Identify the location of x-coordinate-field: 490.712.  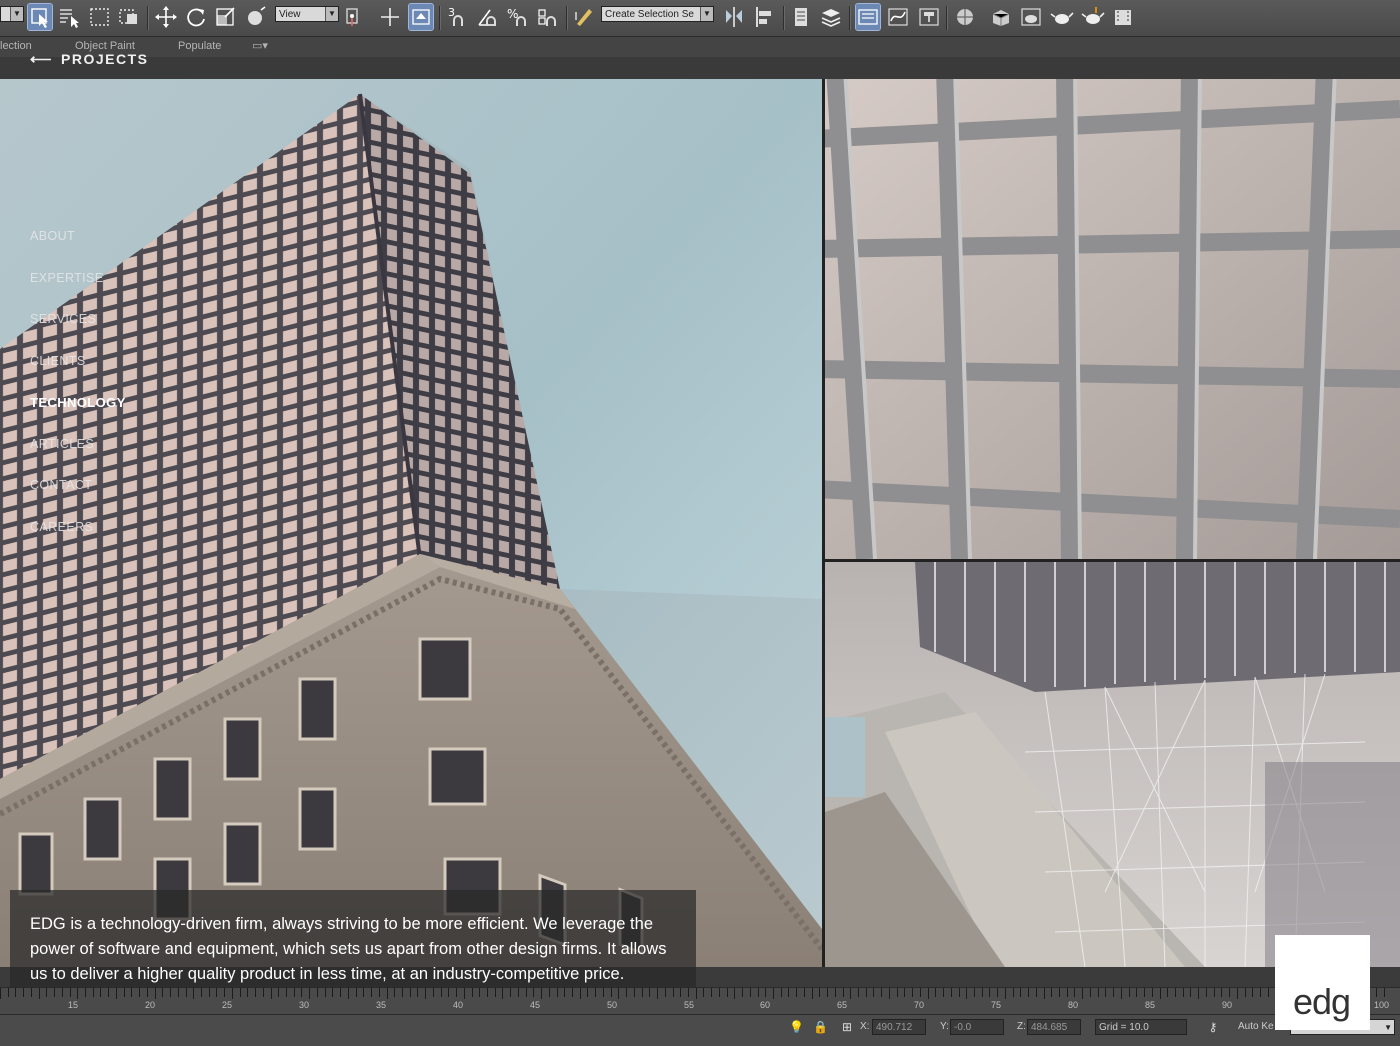
(899, 1027).